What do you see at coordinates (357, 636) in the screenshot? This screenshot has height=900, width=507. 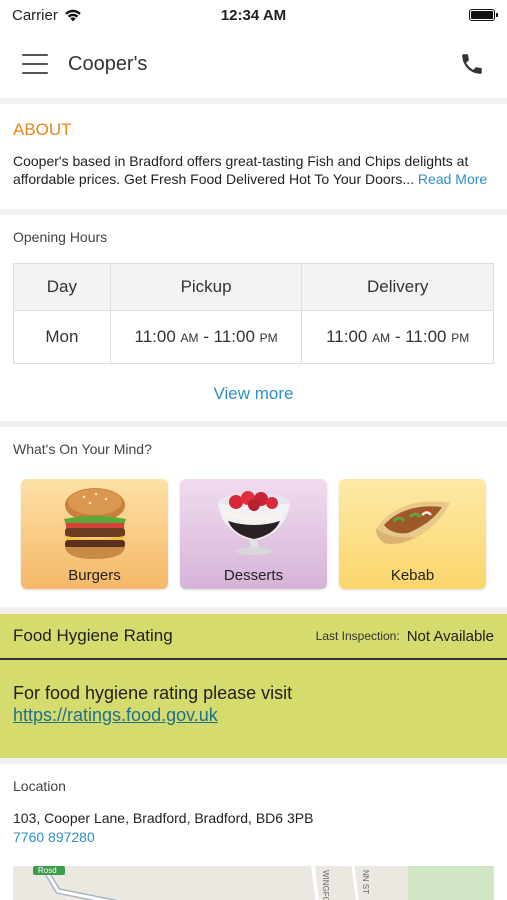 I see `last-inspection-label: Last Inspection:` at bounding box center [357, 636].